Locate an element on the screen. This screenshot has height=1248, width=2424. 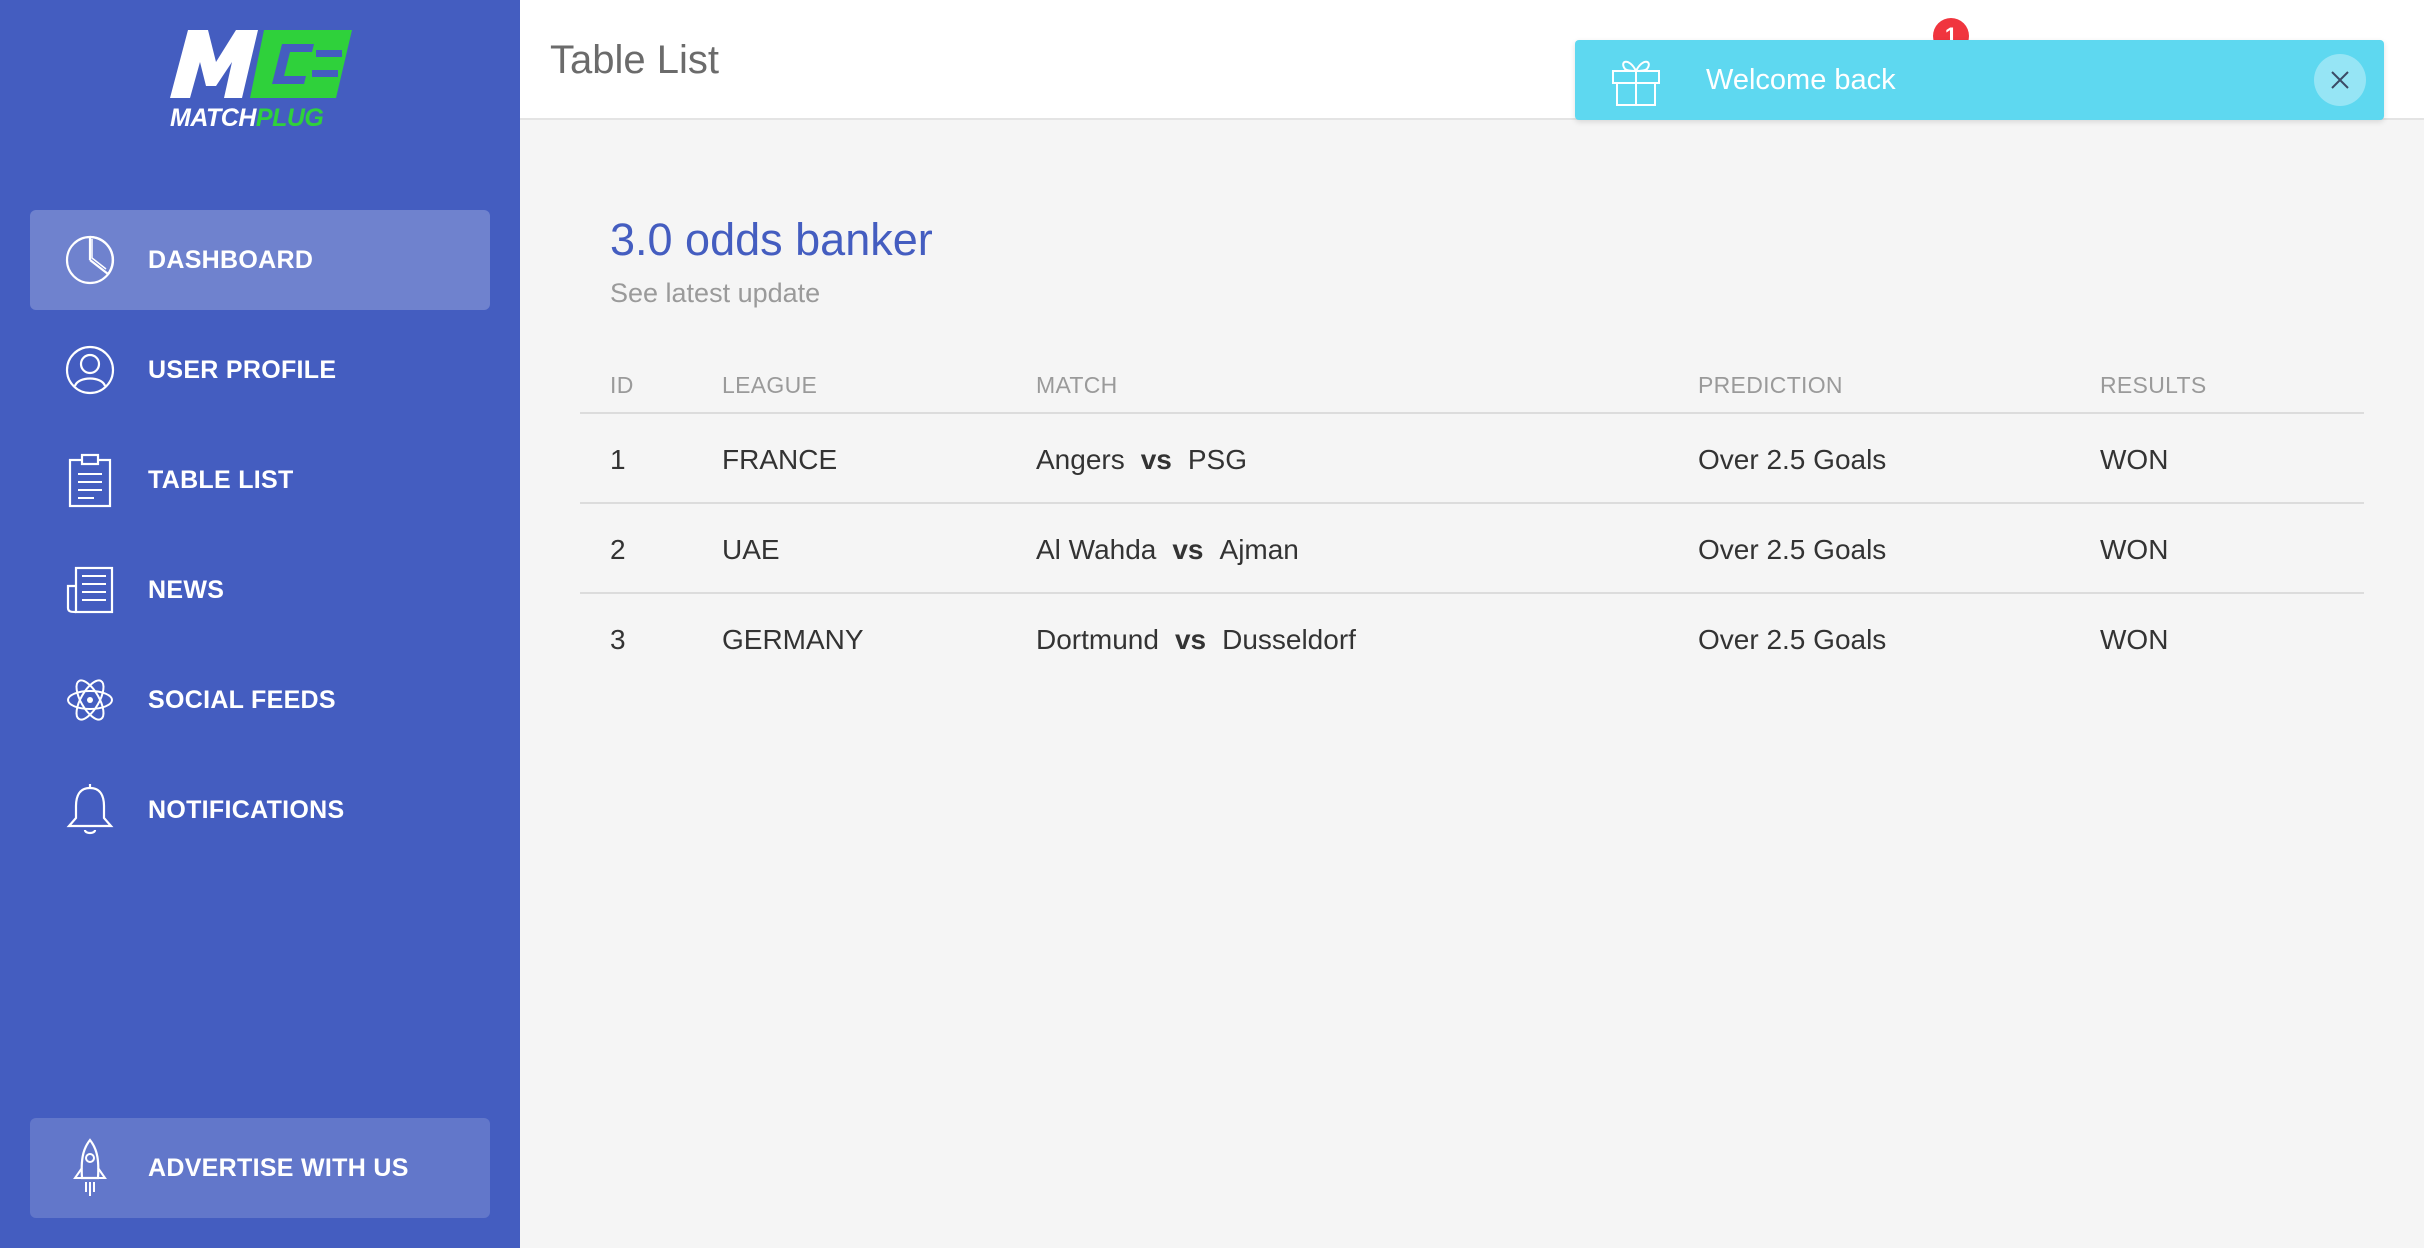
sidebar-item-user-profile: User Profile is located at coordinates (260, 370).